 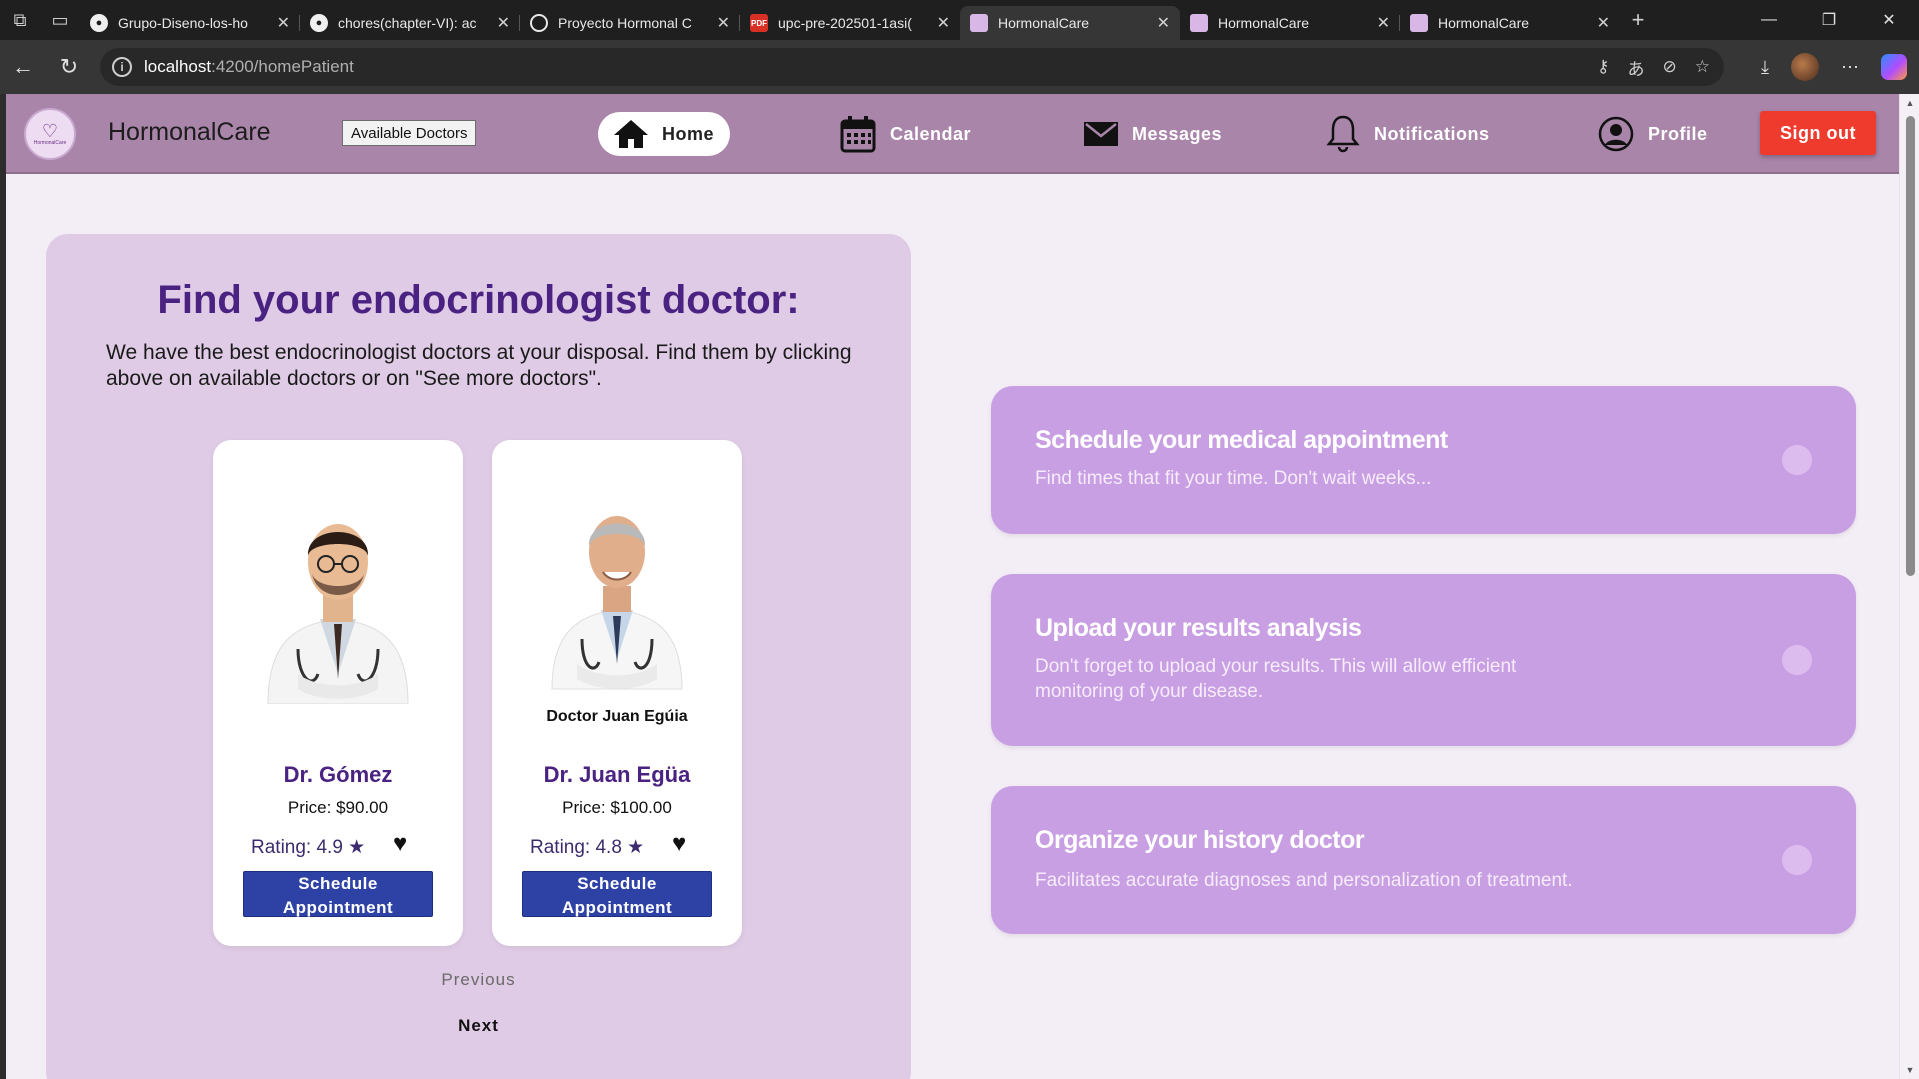 What do you see at coordinates (478, 1026) in the screenshot?
I see `next-button: Next` at bounding box center [478, 1026].